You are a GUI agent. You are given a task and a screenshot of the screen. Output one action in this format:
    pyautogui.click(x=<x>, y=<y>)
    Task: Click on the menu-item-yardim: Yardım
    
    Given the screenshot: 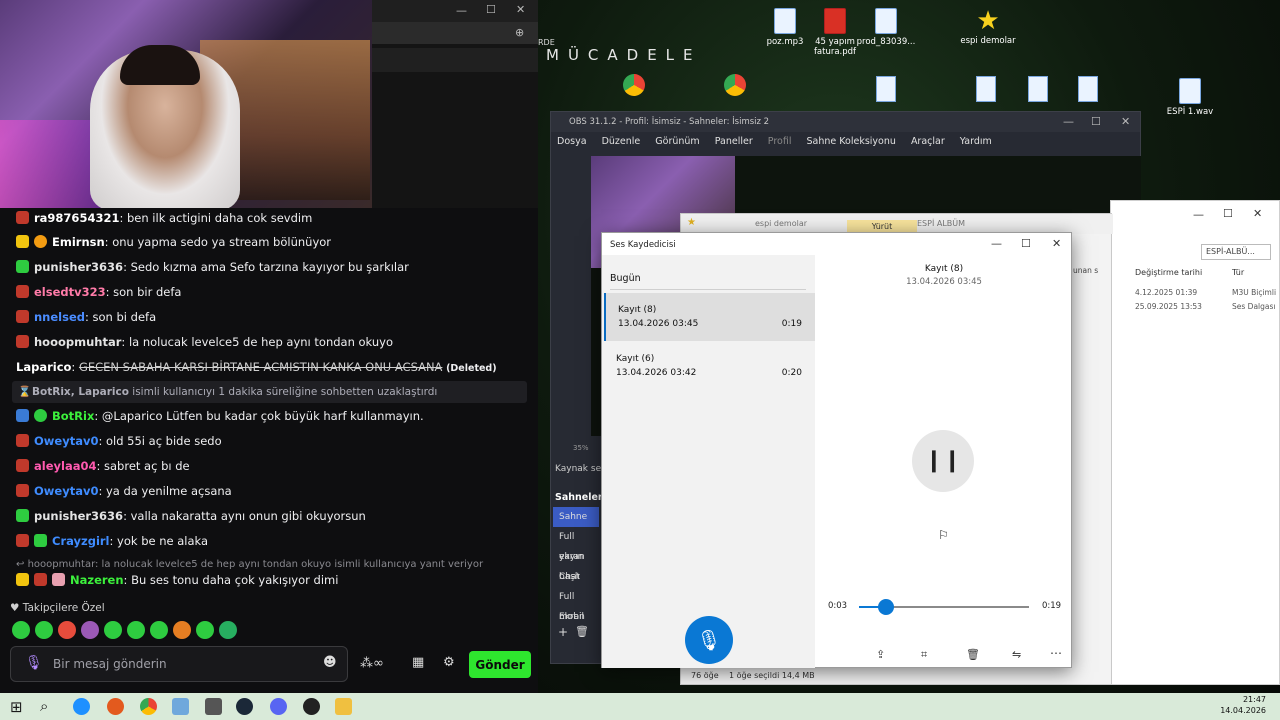 What is the action you would take?
    pyautogui.click(x=976, y=141)
    